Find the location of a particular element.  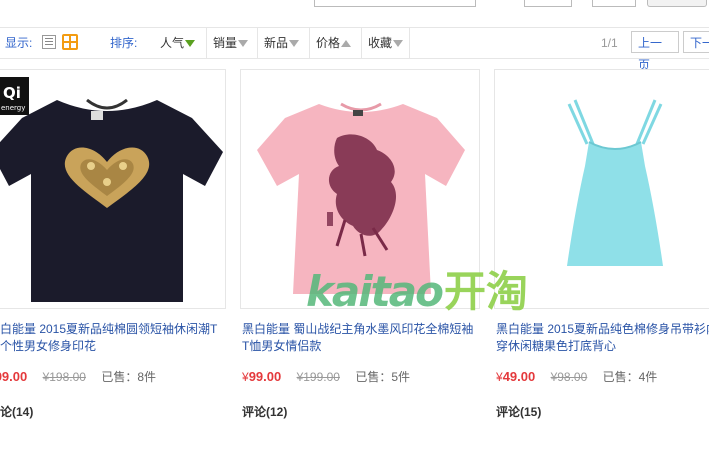

keyword-input is located at coordinates (395, 3).